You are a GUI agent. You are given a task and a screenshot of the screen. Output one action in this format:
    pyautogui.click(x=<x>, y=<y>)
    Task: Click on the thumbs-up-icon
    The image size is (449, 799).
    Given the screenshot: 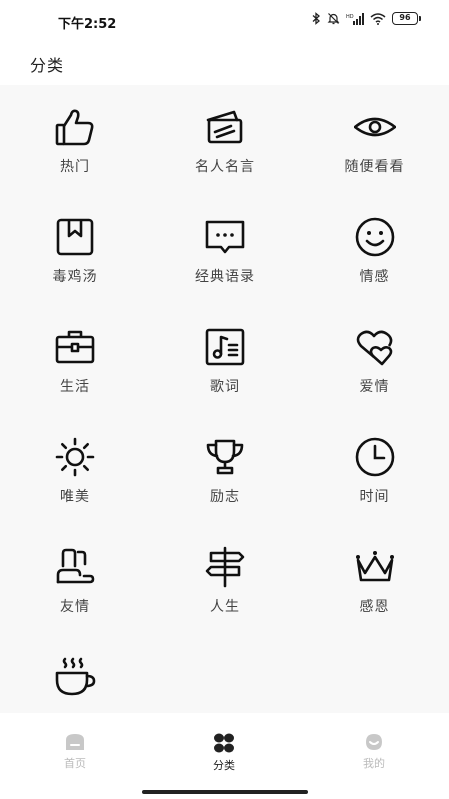 What is the action you would take?
    pyautogui.click(x=75, y=127)
    